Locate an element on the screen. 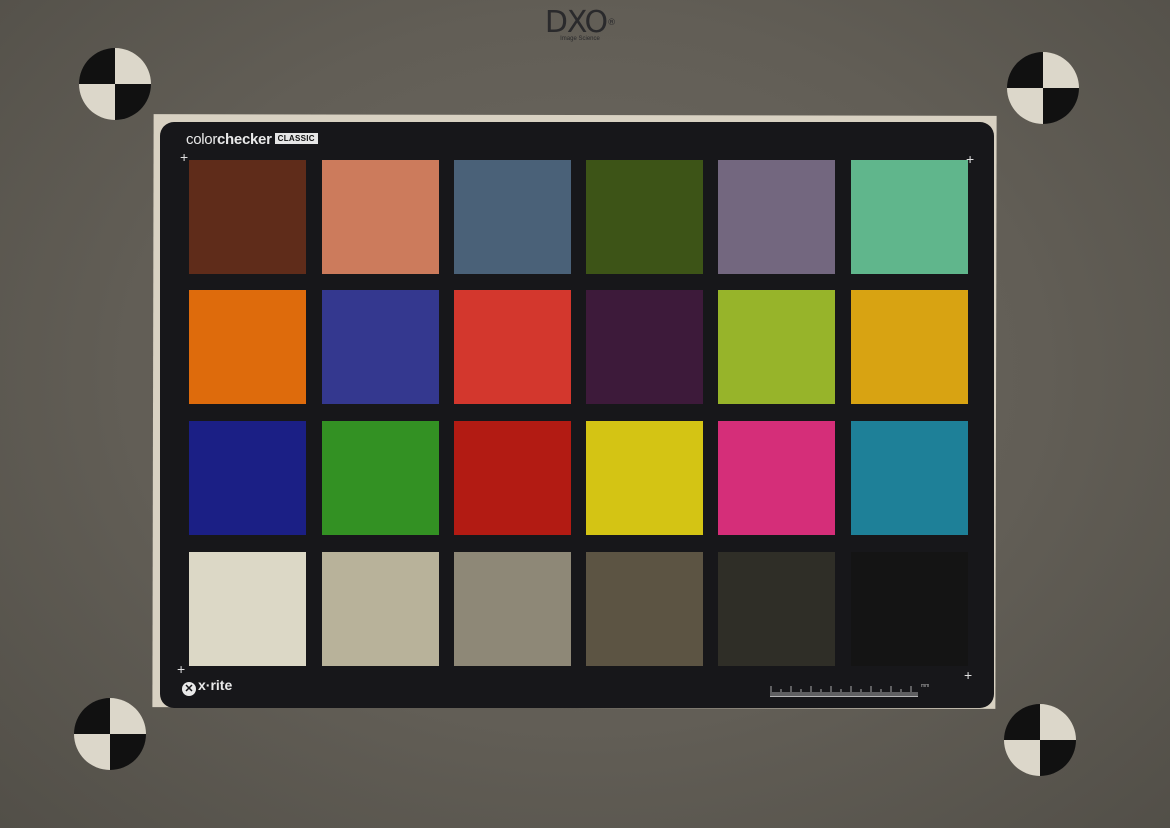 This screenshot has width=1170, height=828. registration-target-top-left is located at coordinates (115, 84).